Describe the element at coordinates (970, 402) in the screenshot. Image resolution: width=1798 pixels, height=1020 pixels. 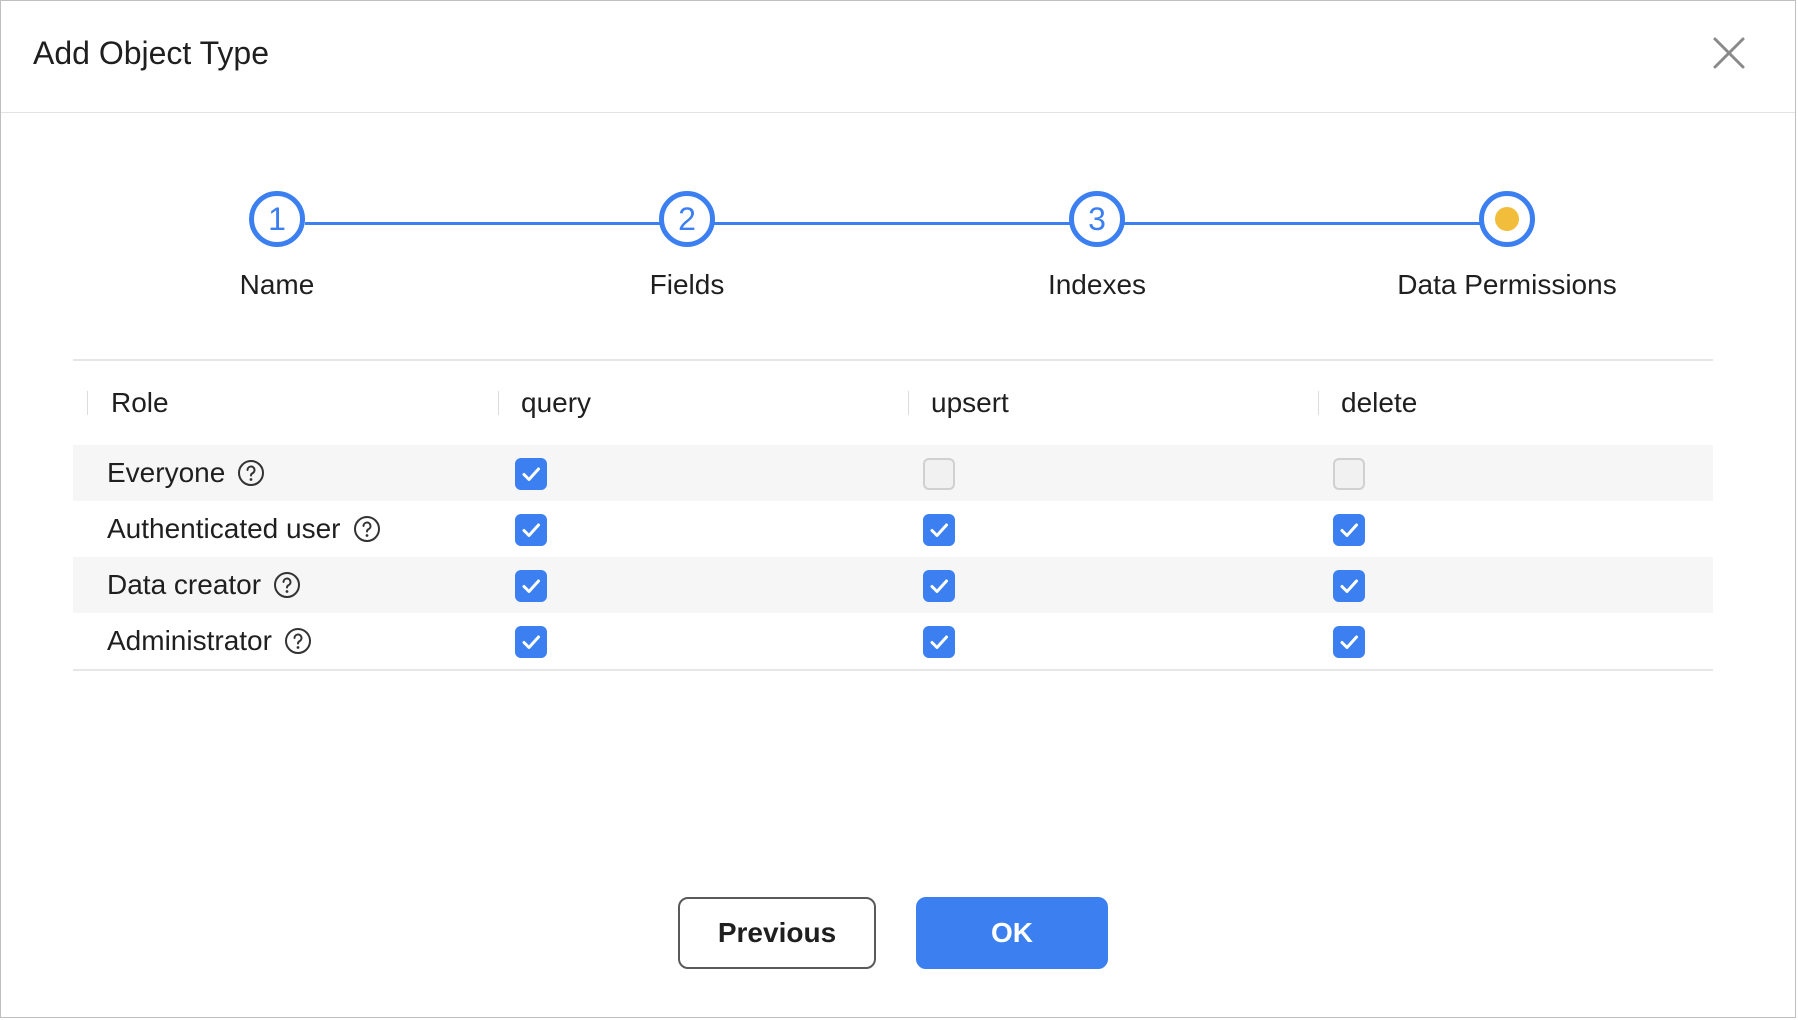
I see `column-header-upsert: upsert` at that location.